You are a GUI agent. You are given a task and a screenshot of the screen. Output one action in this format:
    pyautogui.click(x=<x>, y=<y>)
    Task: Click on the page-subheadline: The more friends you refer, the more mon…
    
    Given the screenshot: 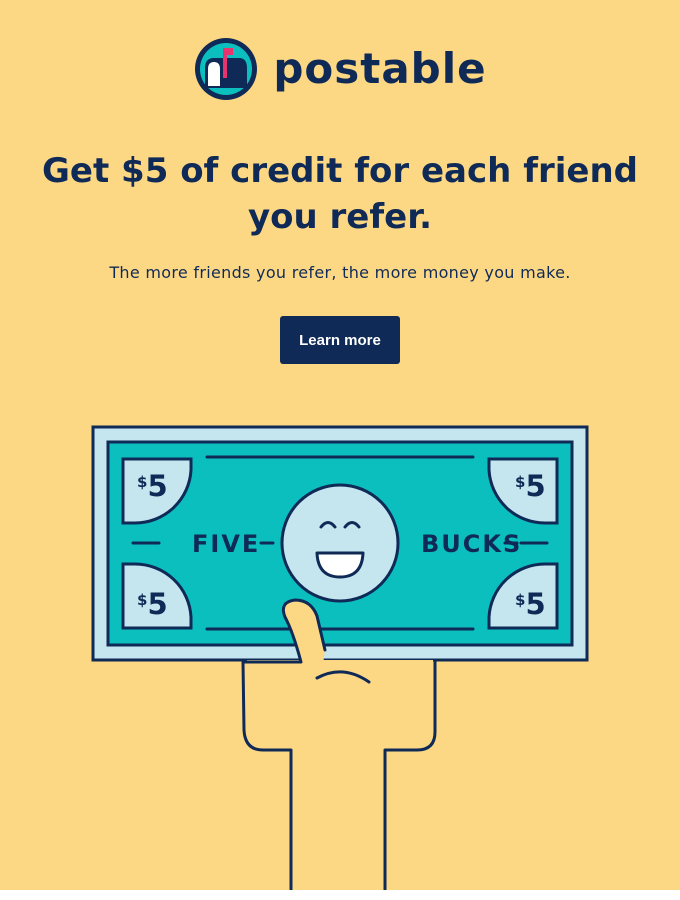 What is the action you would take?
    pyautogui.click(x=340, y=272)
    